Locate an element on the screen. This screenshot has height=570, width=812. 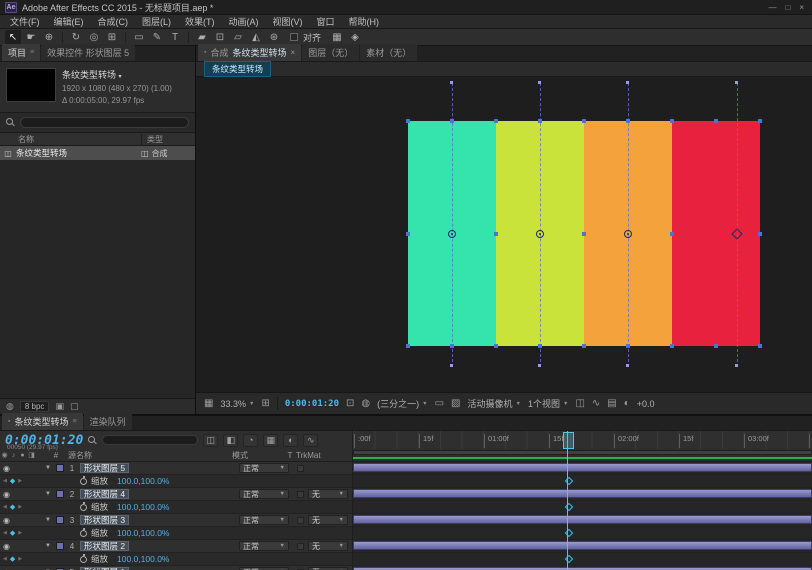
project-item-row: ◫ 条纹类型转场 ◫ 合成 is located at coordinates (97, 153).